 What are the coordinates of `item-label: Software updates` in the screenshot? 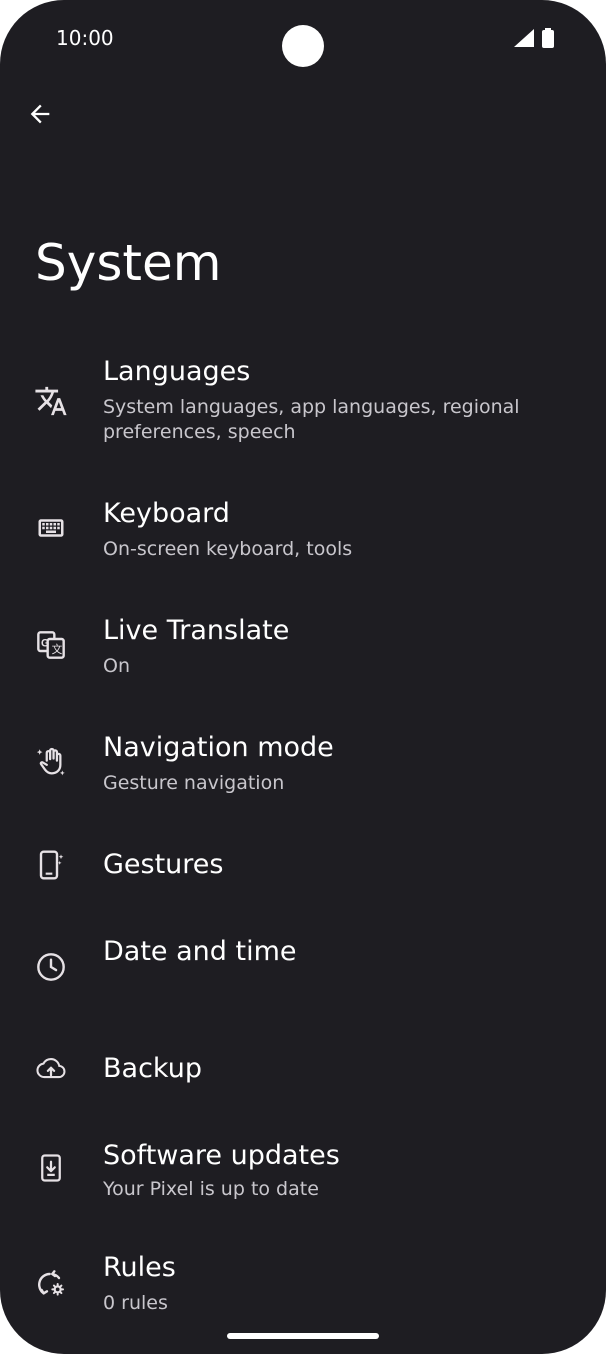 It's located at (221, 1155).